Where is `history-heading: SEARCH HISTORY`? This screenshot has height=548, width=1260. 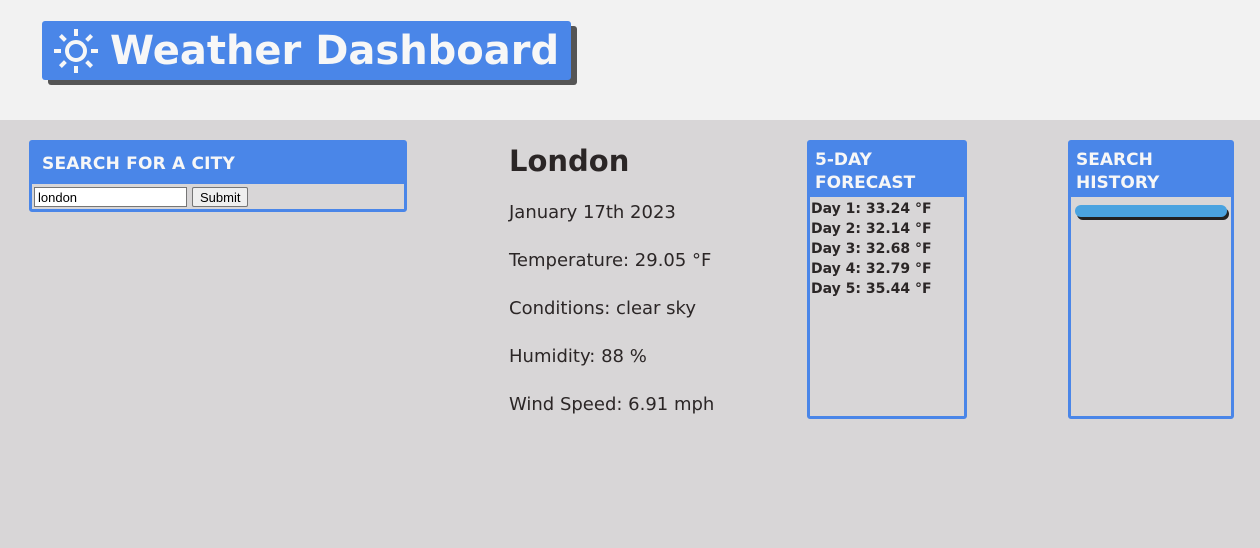 history-heading: SEARCH HISTORY is located at coordinates (1151, 170).